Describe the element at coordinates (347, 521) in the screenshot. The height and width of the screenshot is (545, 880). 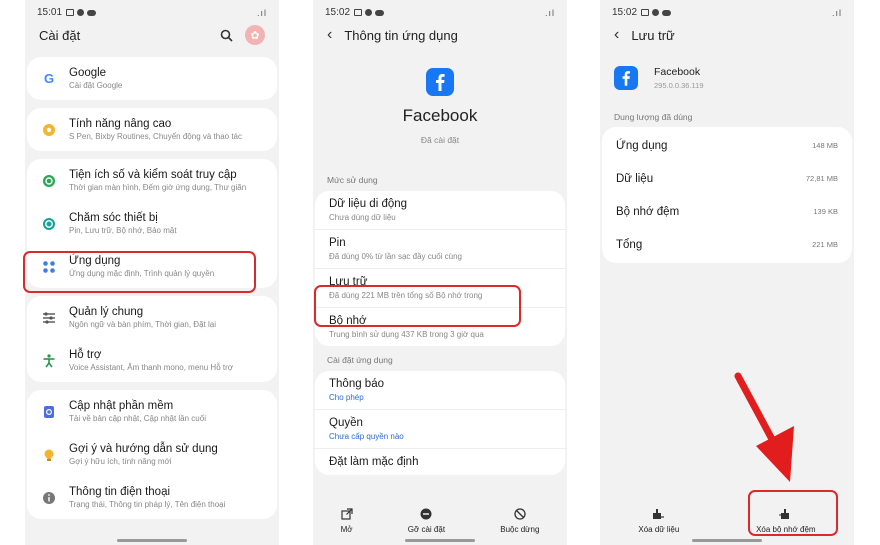
I see `open-button: Mở` at that location.